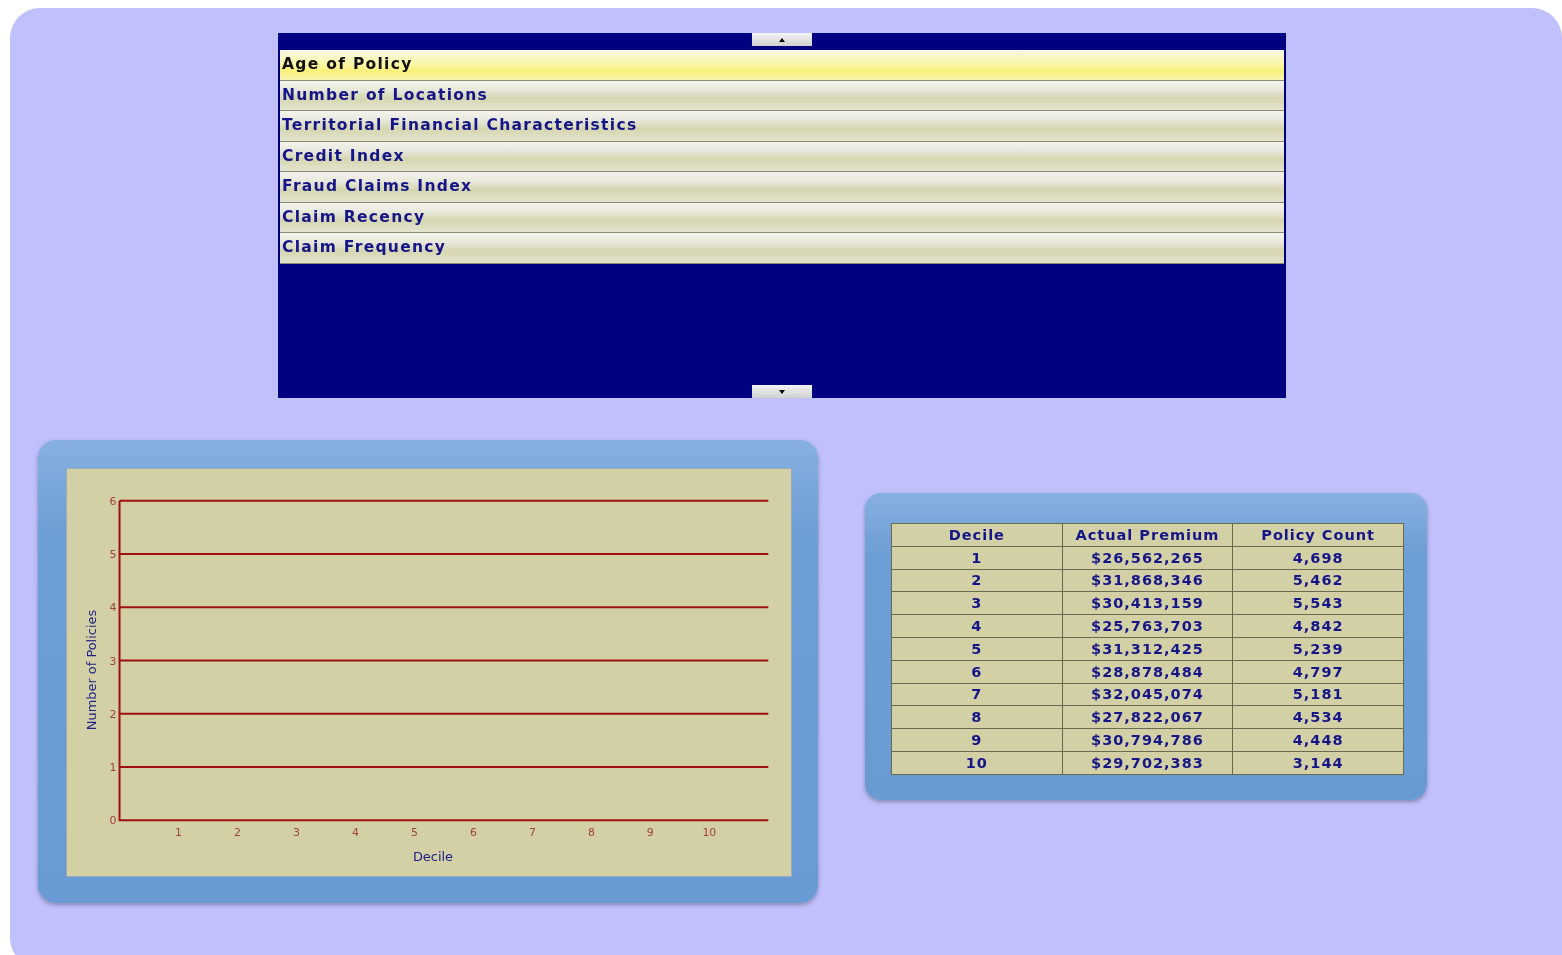  What do you see at coordinates (977, 626) in the screenshot?
I see `table-cell: 4` at bounding box center [977, 626].